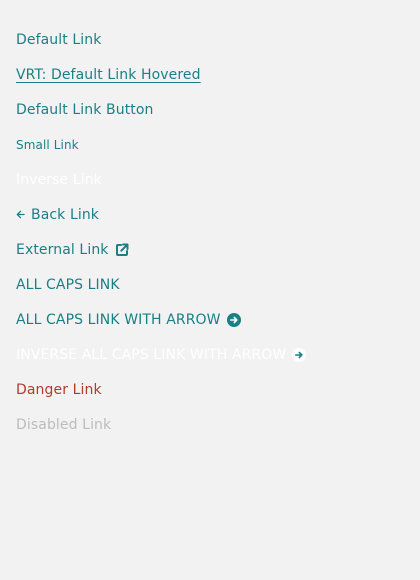 The width and height of the screenshot is (420, 580). Describe the element at coordinates (161, 214) in the screenshot. I see `row-back-link: Back Link` at that location.